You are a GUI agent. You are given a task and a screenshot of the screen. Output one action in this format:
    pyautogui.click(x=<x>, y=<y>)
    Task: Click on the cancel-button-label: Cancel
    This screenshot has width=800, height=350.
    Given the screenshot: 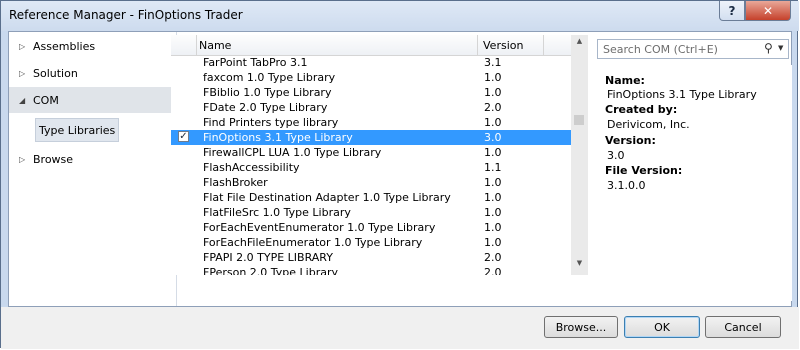 What is the action you would take?
    pyautogui.click(x=743, y=327)
    